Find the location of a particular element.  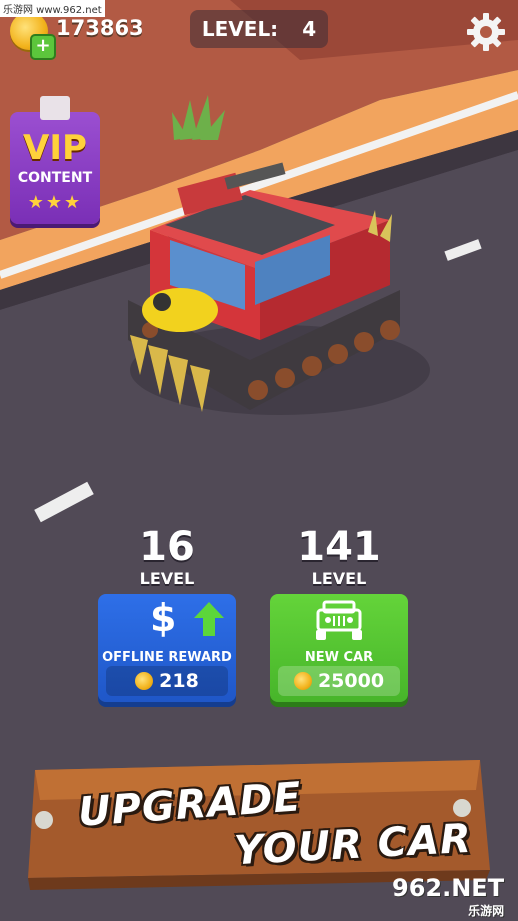

watermark-brand-text: 962.NET is located at coordinates (448, 888).